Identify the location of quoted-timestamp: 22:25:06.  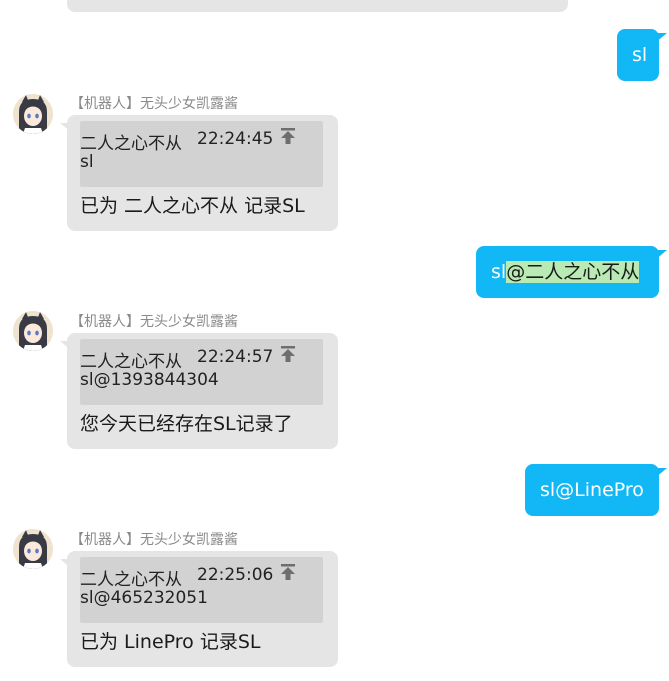
(235, 575).